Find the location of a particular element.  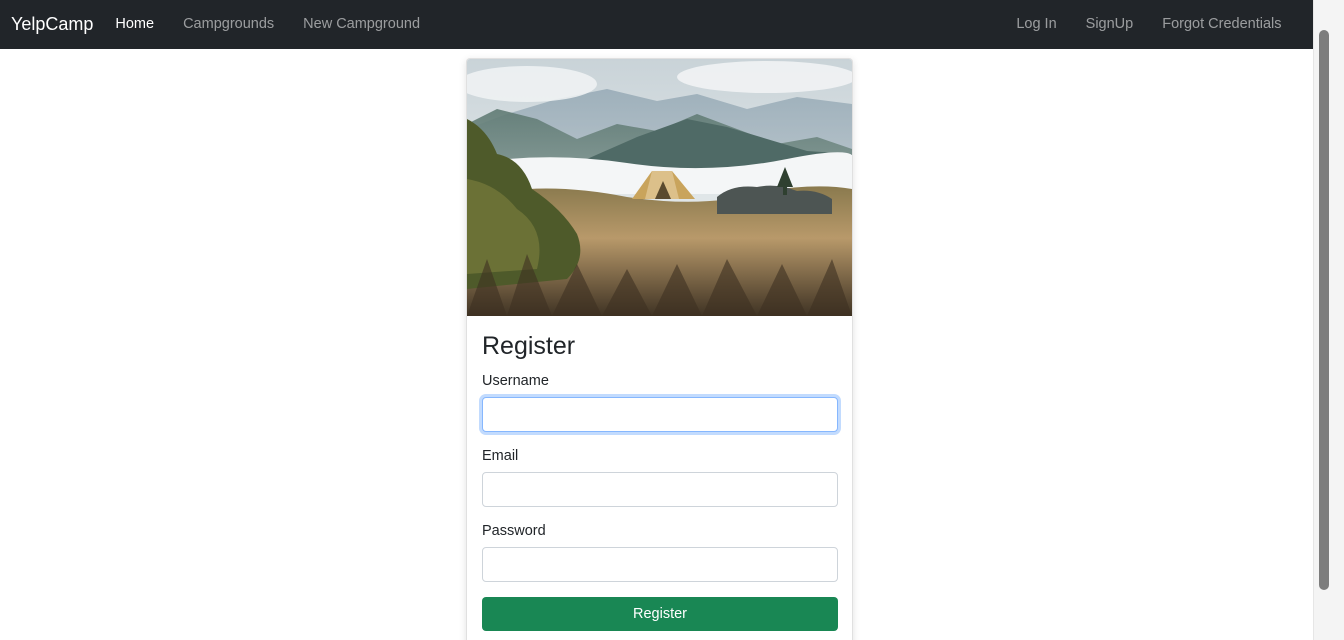

nav-link-forgot-credentials: Forgot Credentials is located at coordinates (1222, 24).